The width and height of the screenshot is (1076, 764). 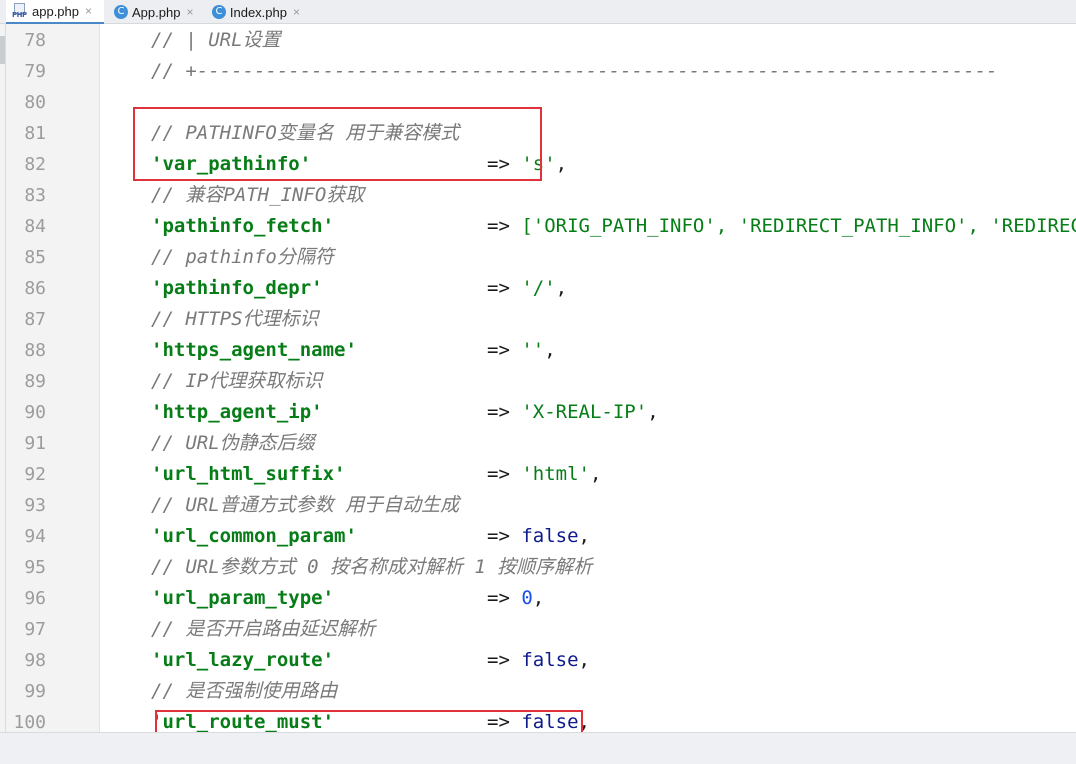 I want to click on code-line: // HTTPS代理标识, so click(x=235, y=319).